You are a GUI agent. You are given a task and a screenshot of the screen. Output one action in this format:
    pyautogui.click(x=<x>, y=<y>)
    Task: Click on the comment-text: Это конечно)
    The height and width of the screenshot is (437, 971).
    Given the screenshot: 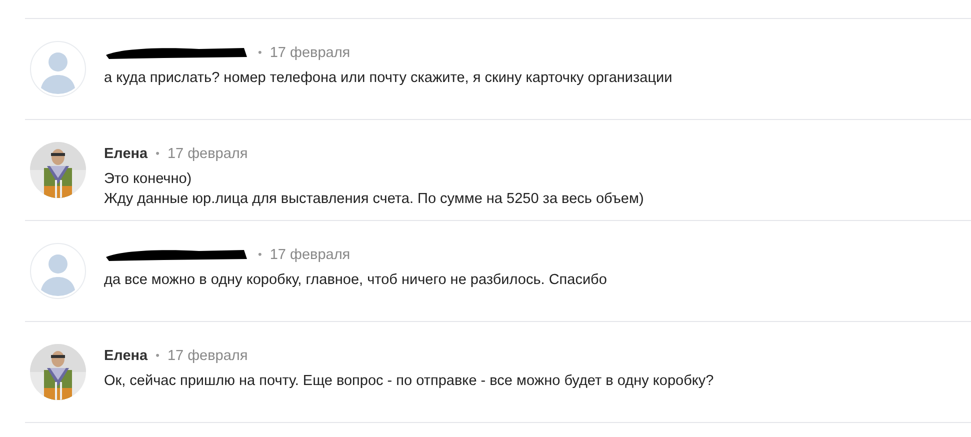 What is the action you would take?
    pyautogui.click(x=148, y=179)
    